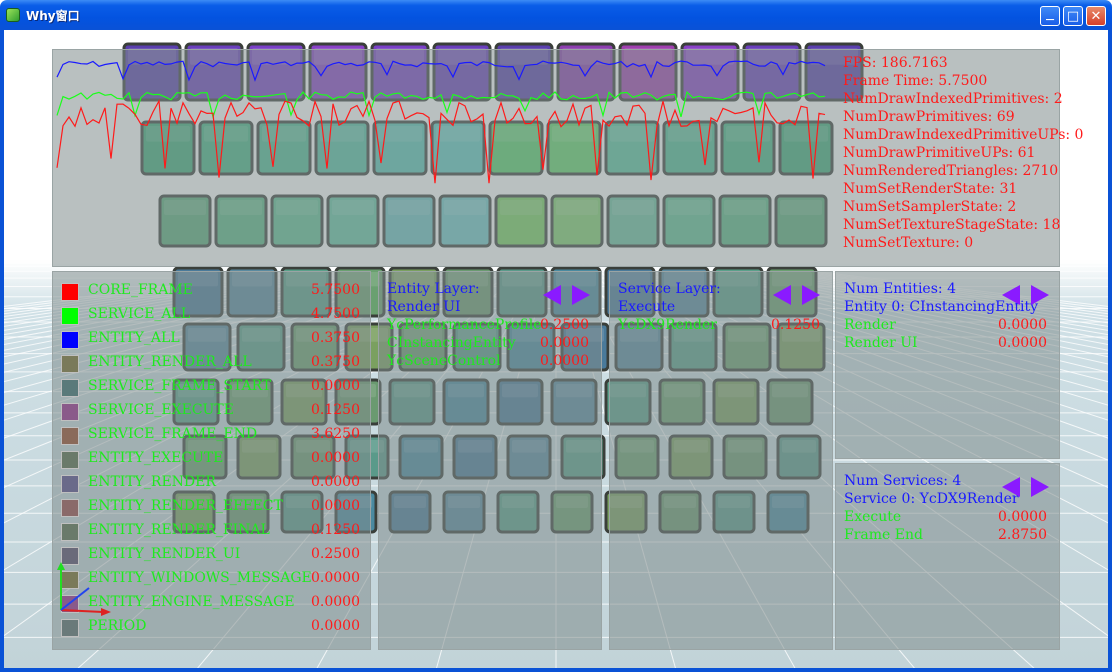  I want to click on profiler-value: 5.7500, so click(335, 290).